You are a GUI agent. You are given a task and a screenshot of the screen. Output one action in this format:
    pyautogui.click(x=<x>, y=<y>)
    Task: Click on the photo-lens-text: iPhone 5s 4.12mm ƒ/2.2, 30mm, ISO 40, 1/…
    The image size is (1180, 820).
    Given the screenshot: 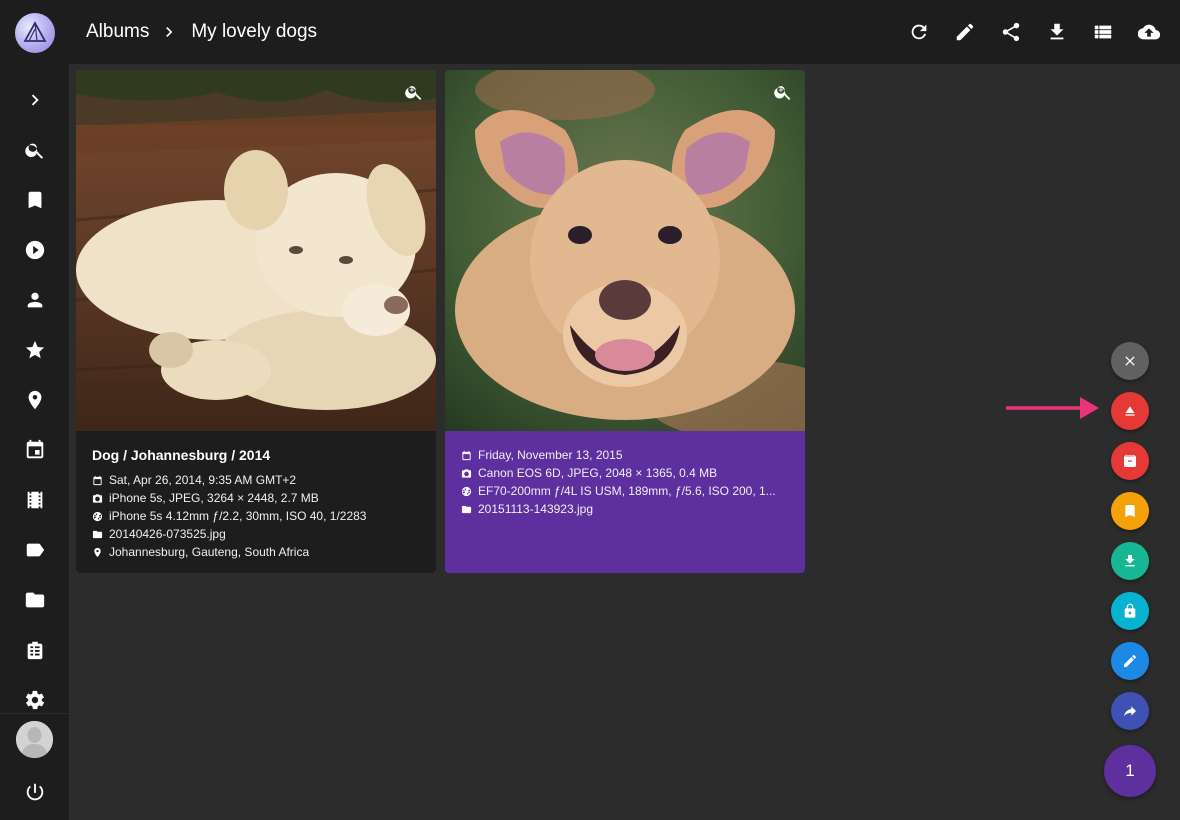 What is the action you would take?
    pyautogui.click(x=237, y=516)
    